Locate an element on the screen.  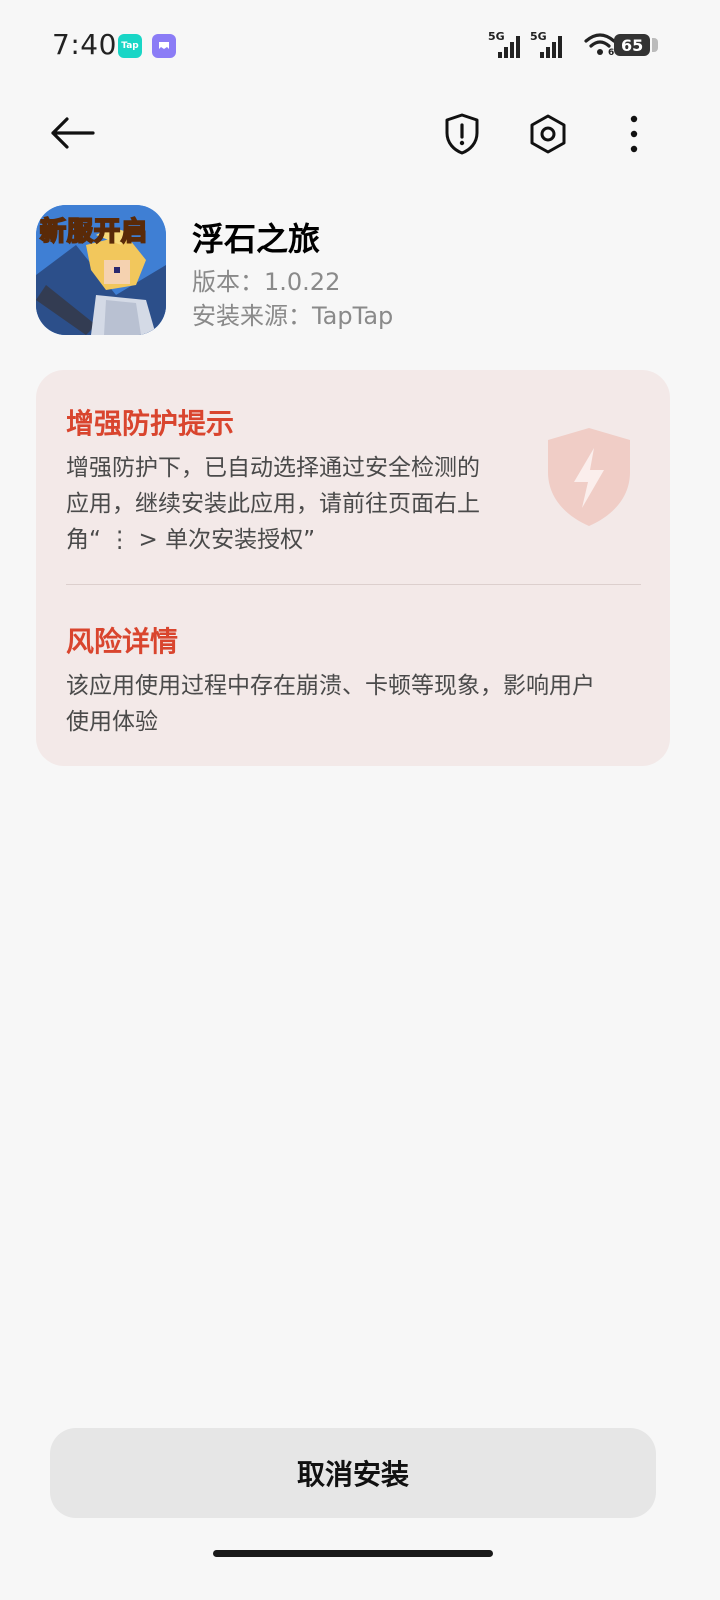
back-button is located at coordinates (72, 133).